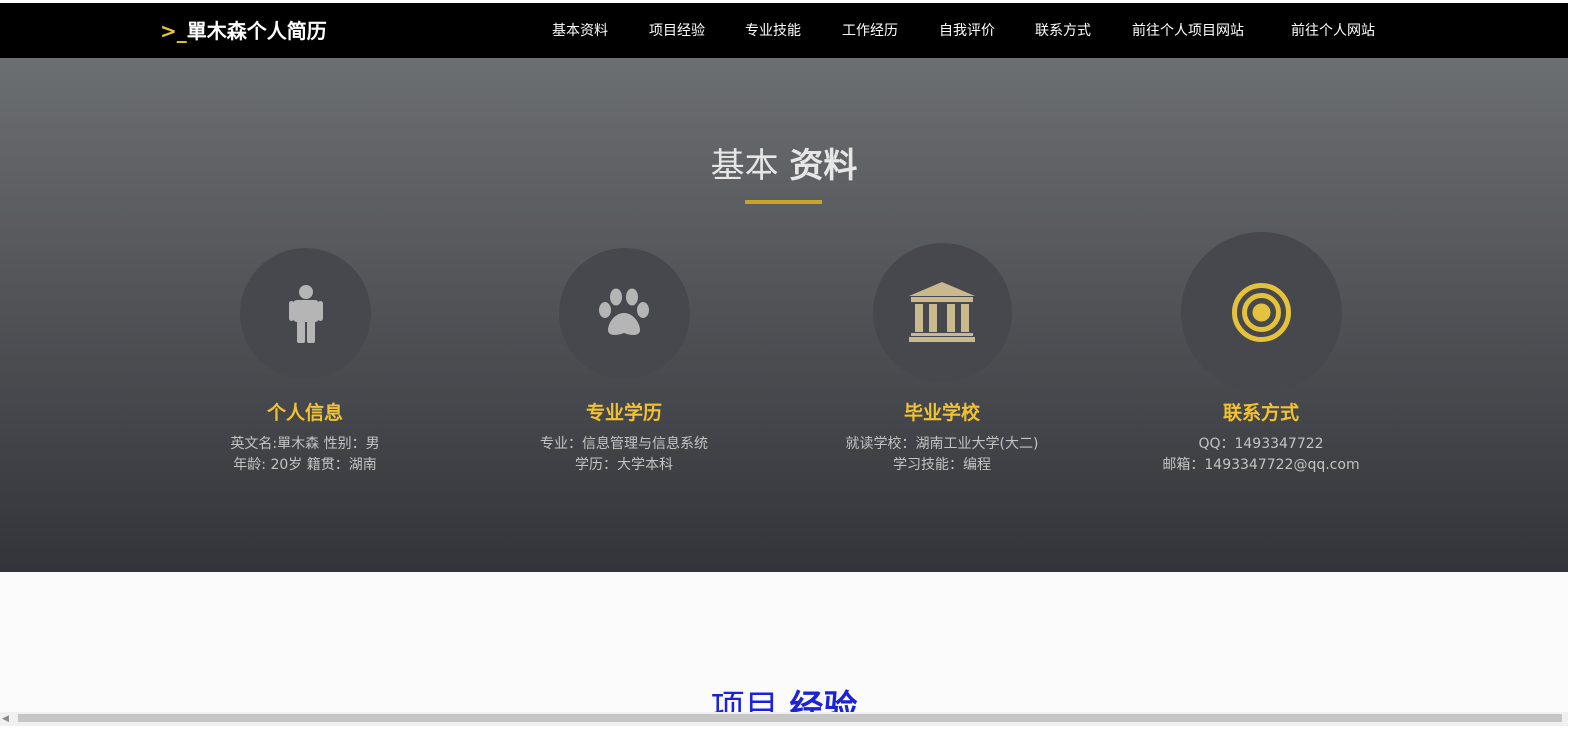  What do you see at coordinates (784, 166) in the screenshot?
I see `basic-info-title: 基本 资料` at bounding box center [784, 166].